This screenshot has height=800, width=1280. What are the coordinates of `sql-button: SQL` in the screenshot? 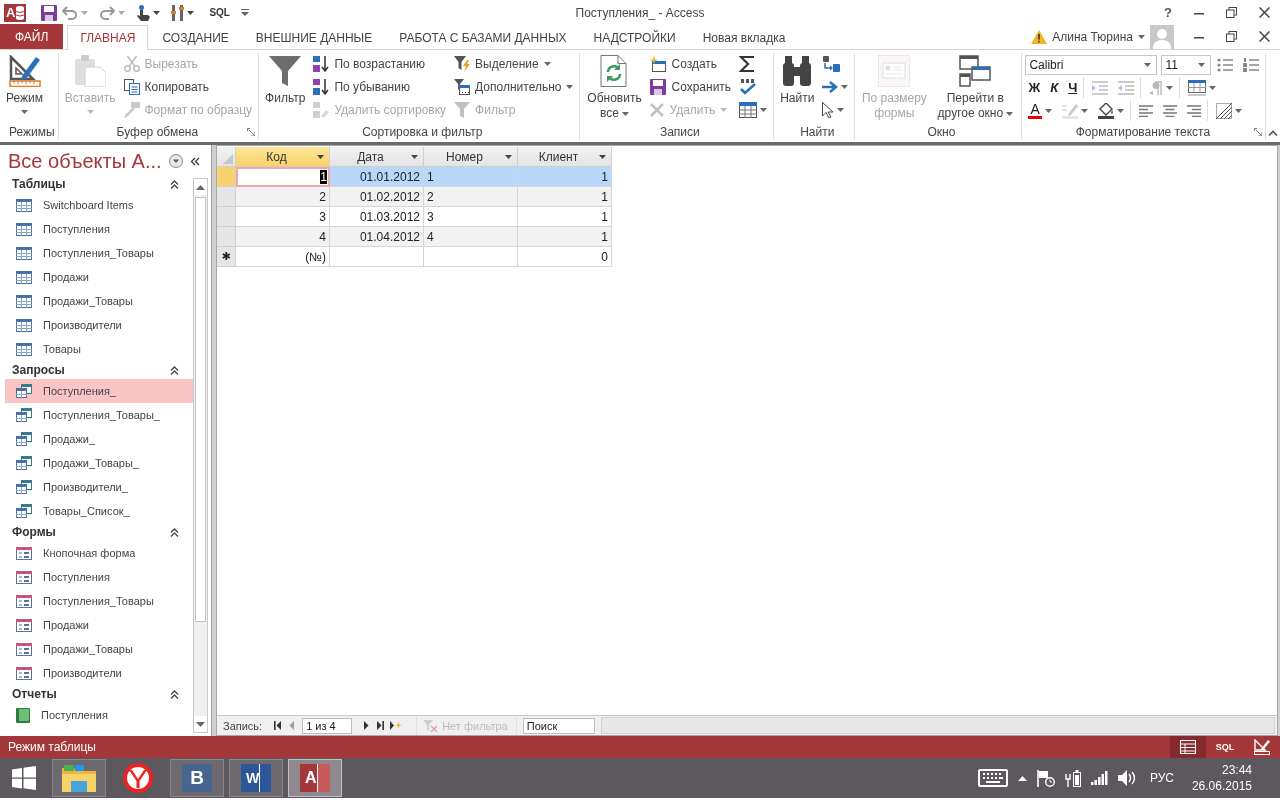 It's located at (219, 12).